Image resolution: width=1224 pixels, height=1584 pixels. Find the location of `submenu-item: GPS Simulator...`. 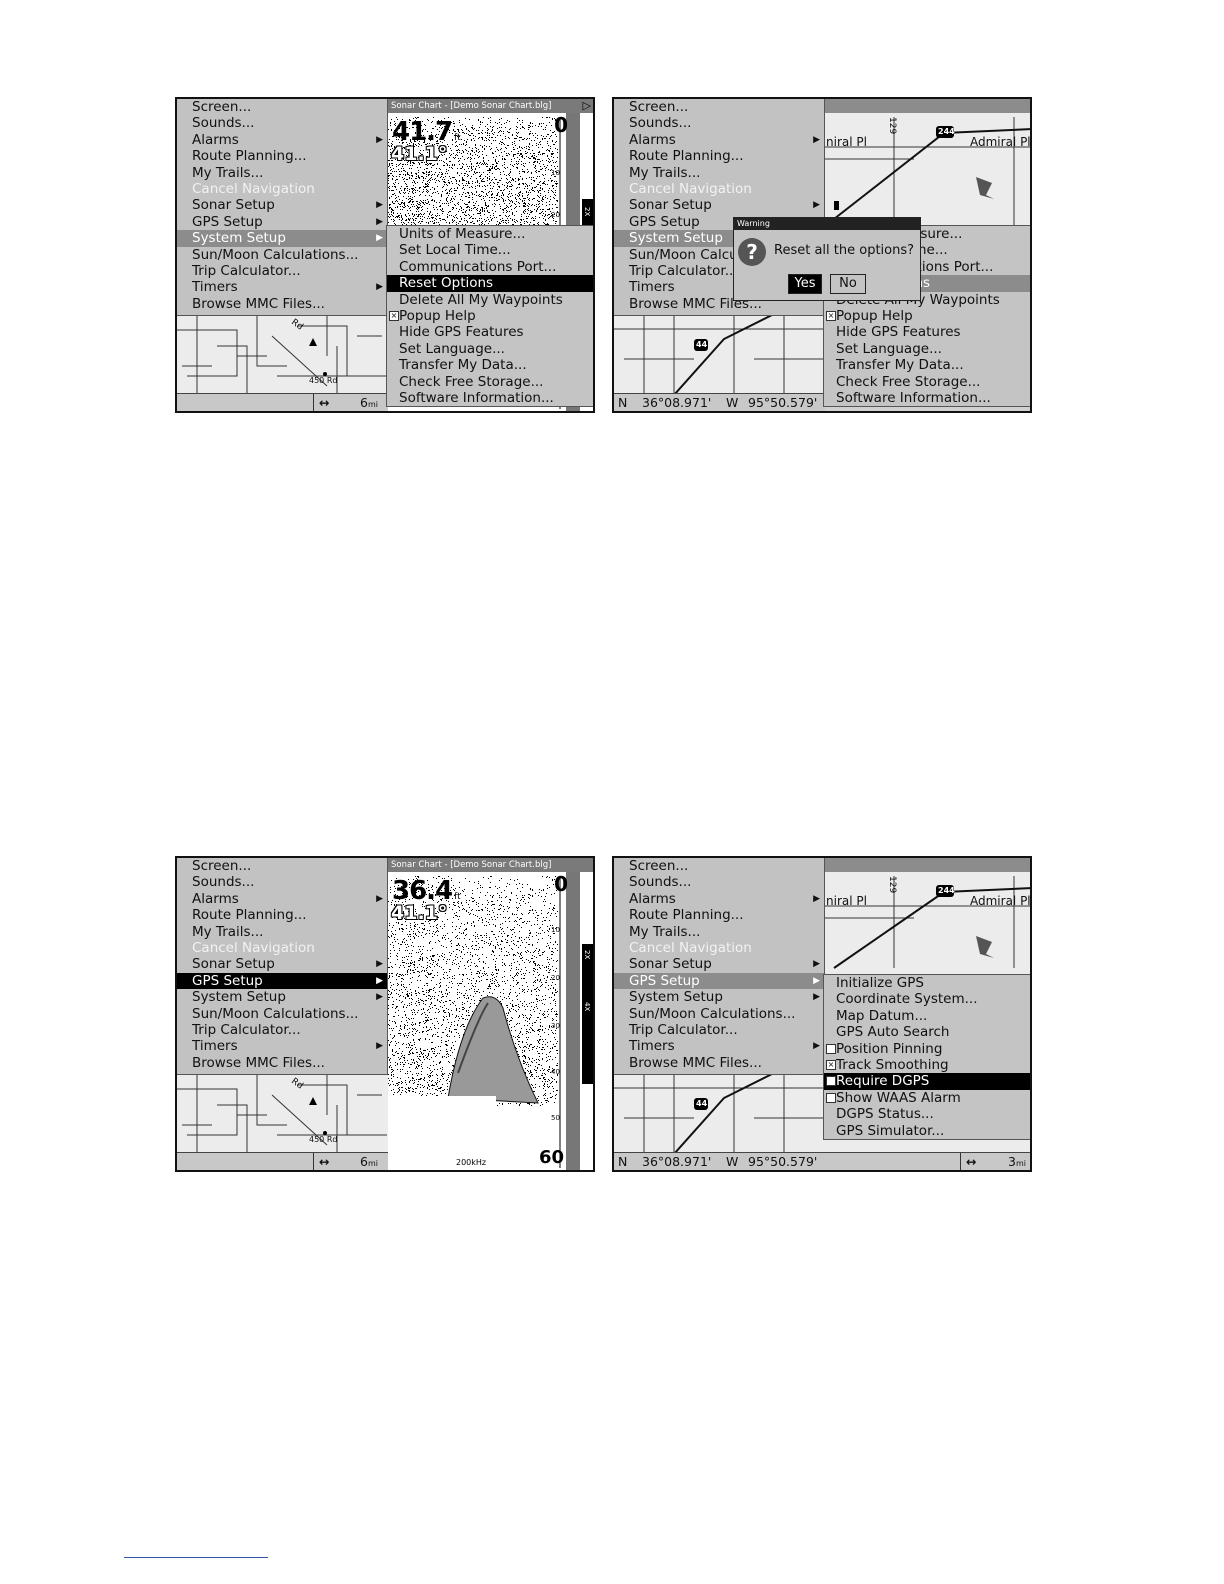

submenu-item: GPS Simulator... is located at coordinates (927, 1131).